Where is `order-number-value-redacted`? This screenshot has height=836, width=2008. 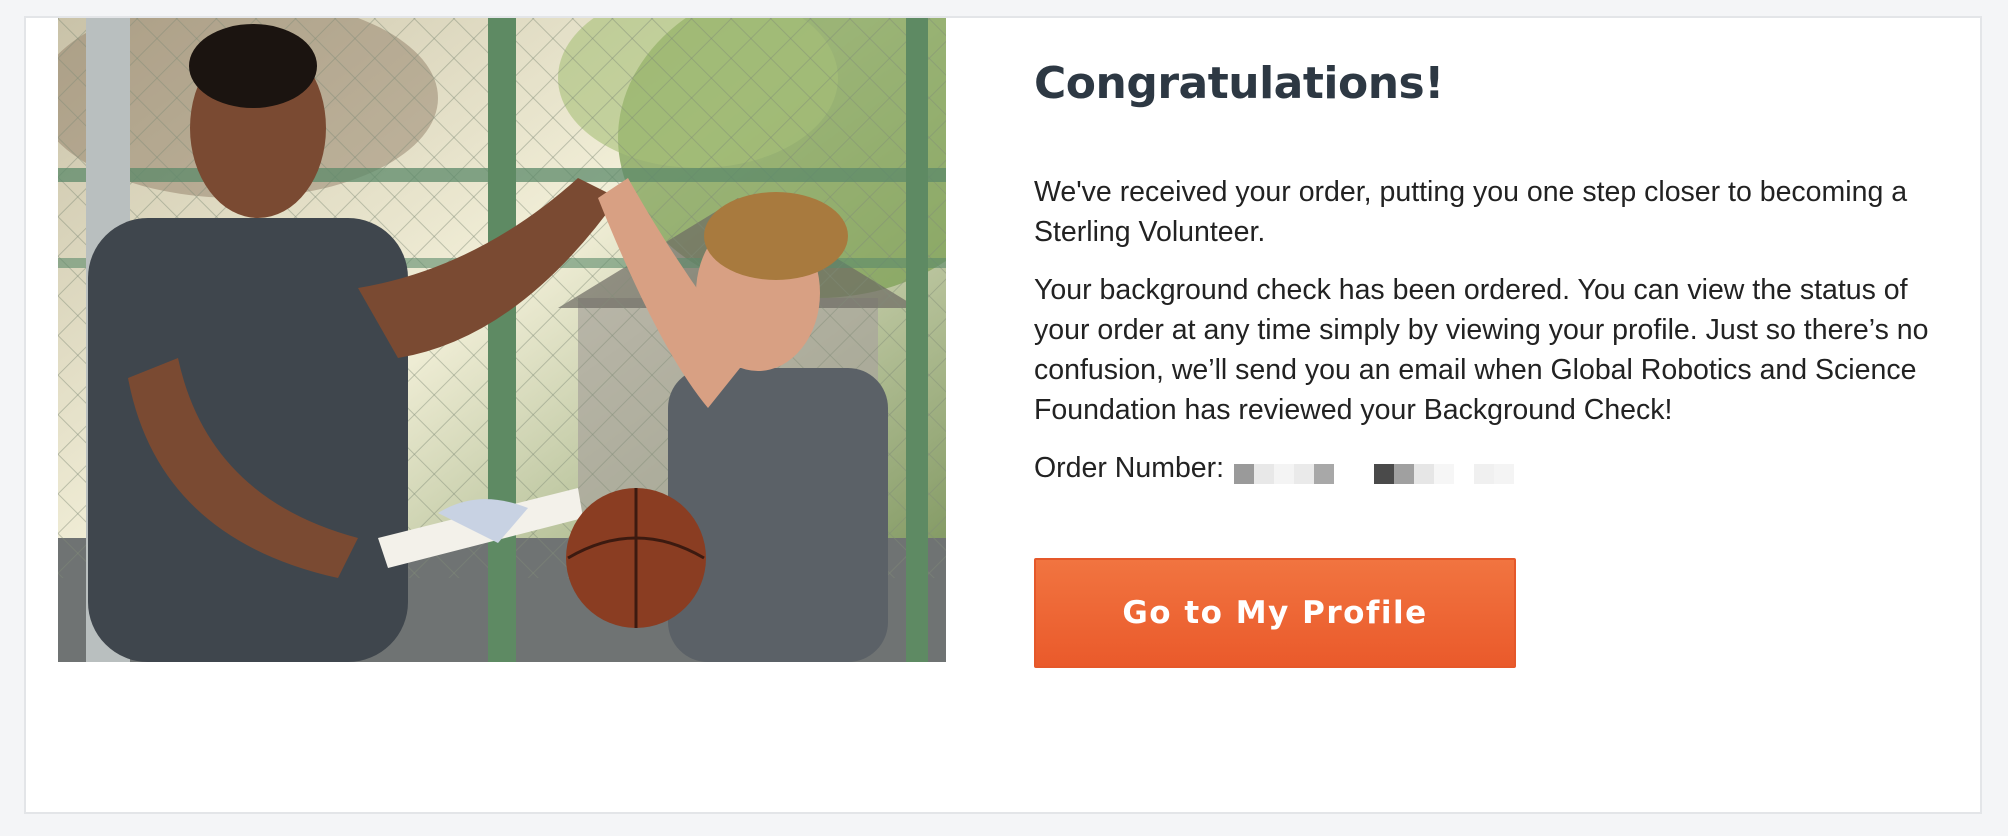
order-number-value-redacted is located at coordinates (1374, 468).